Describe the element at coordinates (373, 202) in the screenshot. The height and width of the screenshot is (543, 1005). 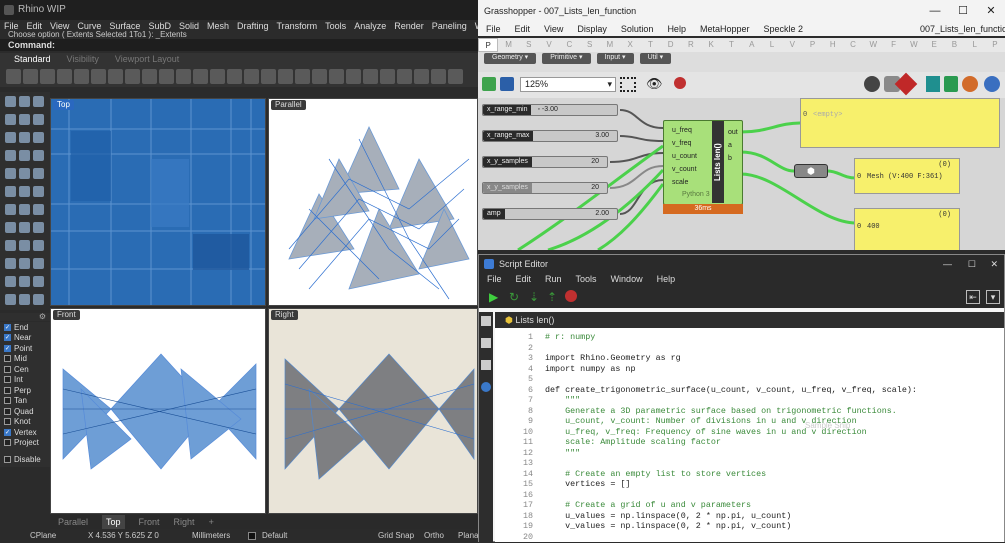
I see `viewport-parallel: Parallel` at that location.